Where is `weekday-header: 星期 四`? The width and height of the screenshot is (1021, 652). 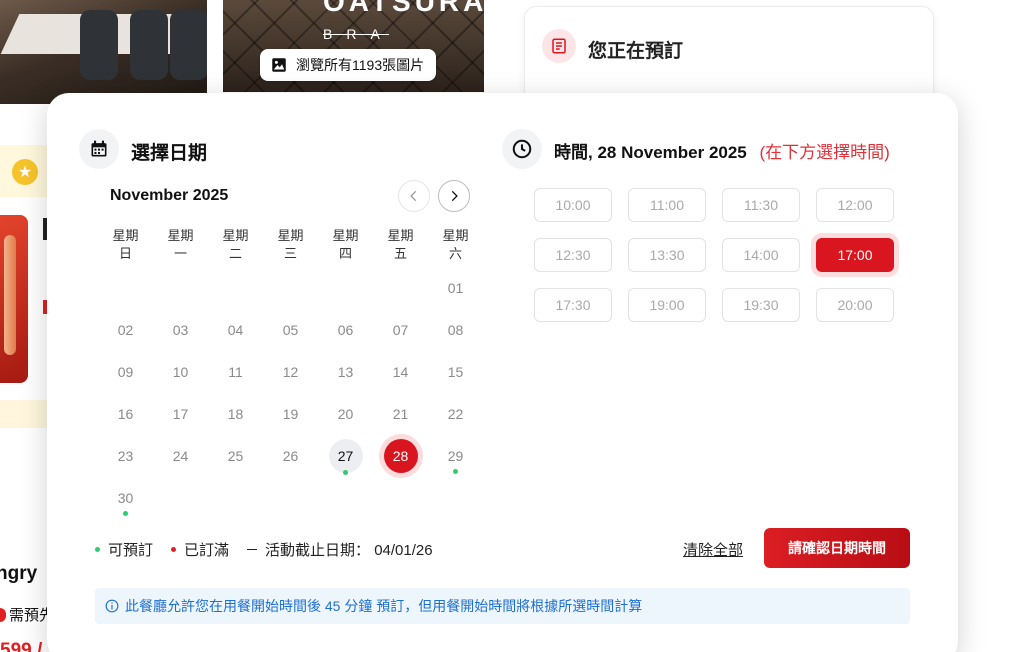
weekday-header: 星期 四 is located at coordinates (345, 244).